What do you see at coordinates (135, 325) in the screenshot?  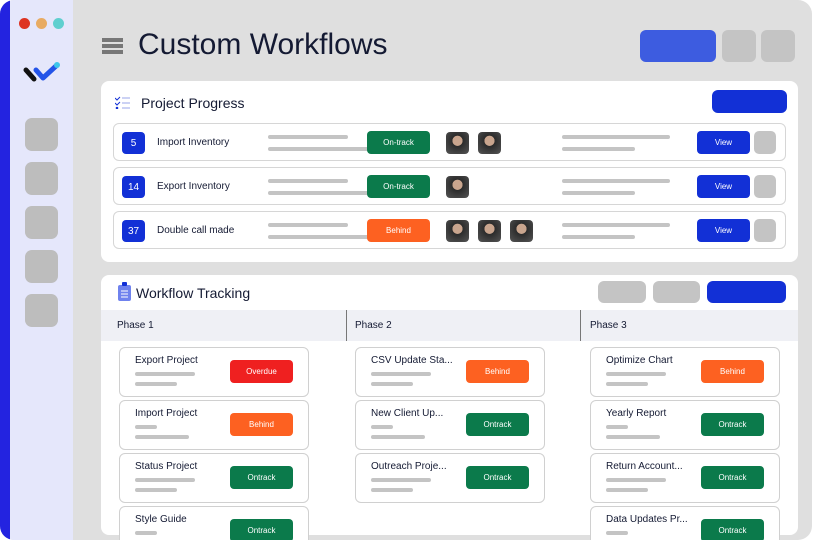 I see `phase-1-header: Phase 1` at bounding box center [135, 325].